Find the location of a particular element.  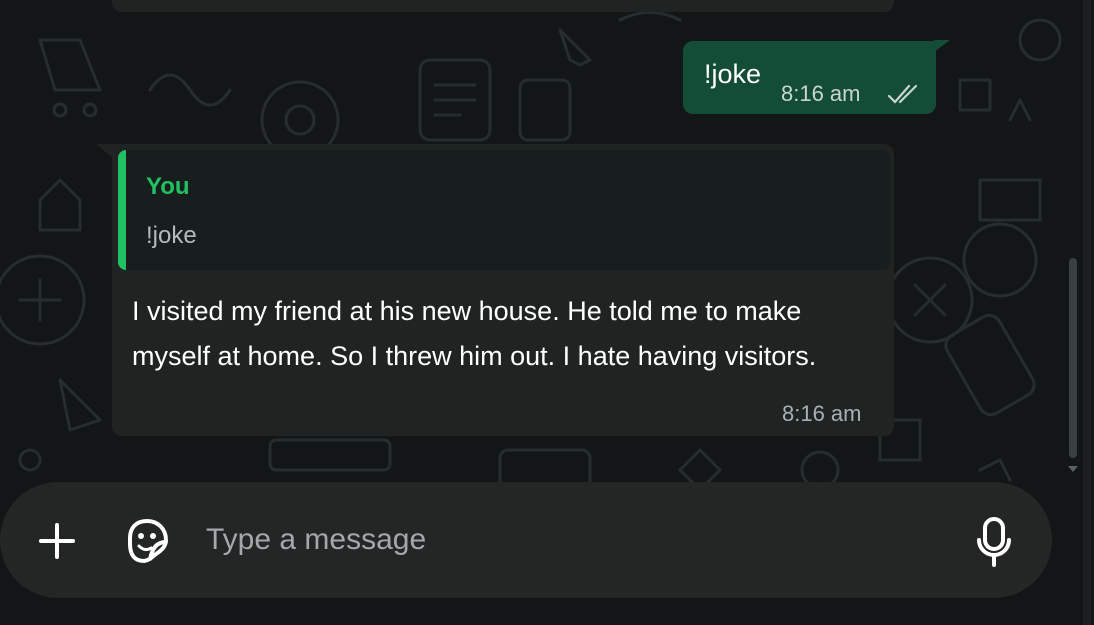

outgoing-message-text: !joke is located at coordinates (733, 74).